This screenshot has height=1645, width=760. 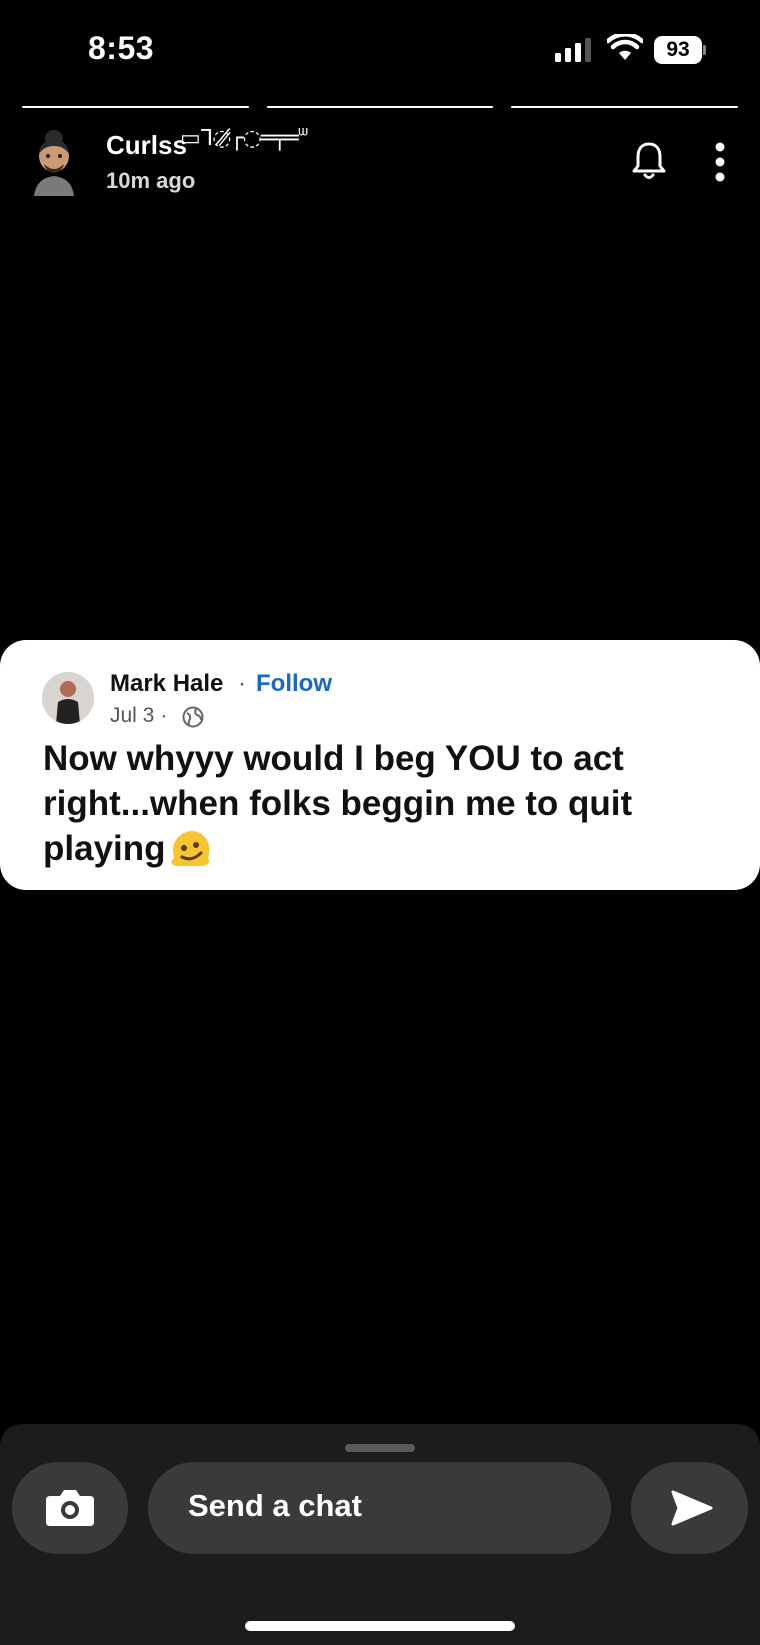 I want to click on post-author-name: Mark Hale, so click(x=166, y=684).